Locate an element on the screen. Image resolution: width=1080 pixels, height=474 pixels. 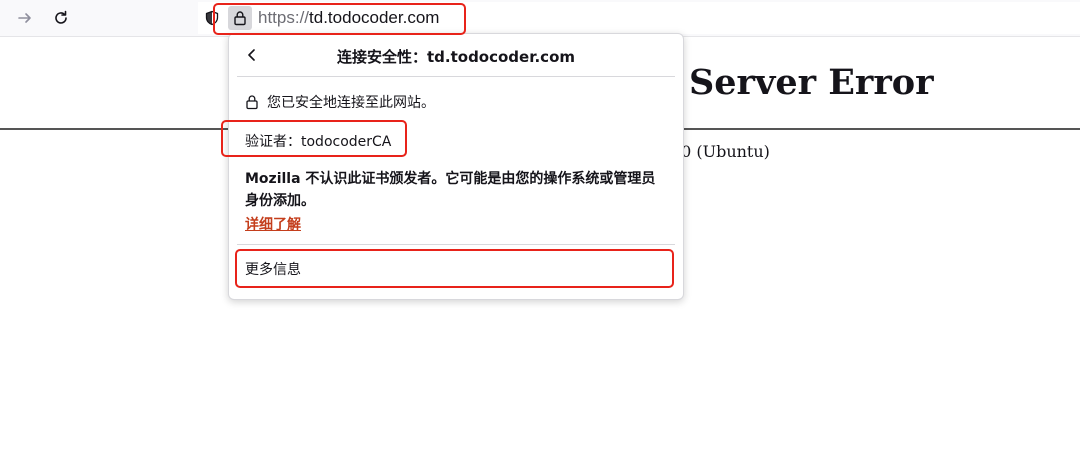
url-scheme: https:// is located at coordinates (284, 17).